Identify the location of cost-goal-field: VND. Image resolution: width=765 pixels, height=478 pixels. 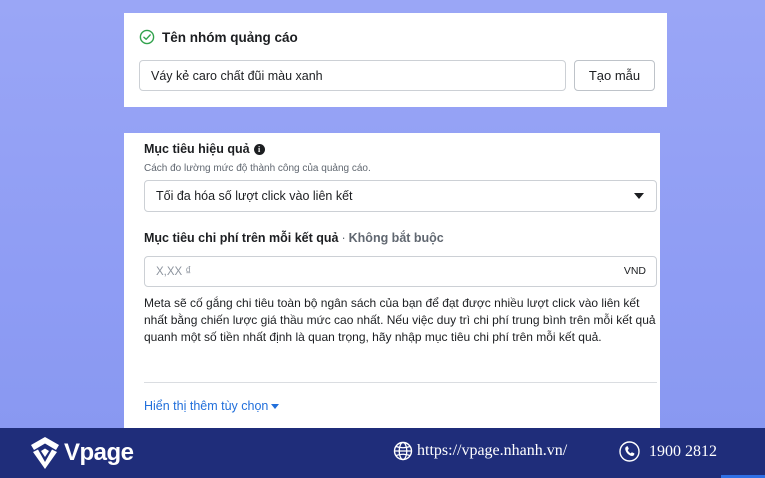
(400, 271).